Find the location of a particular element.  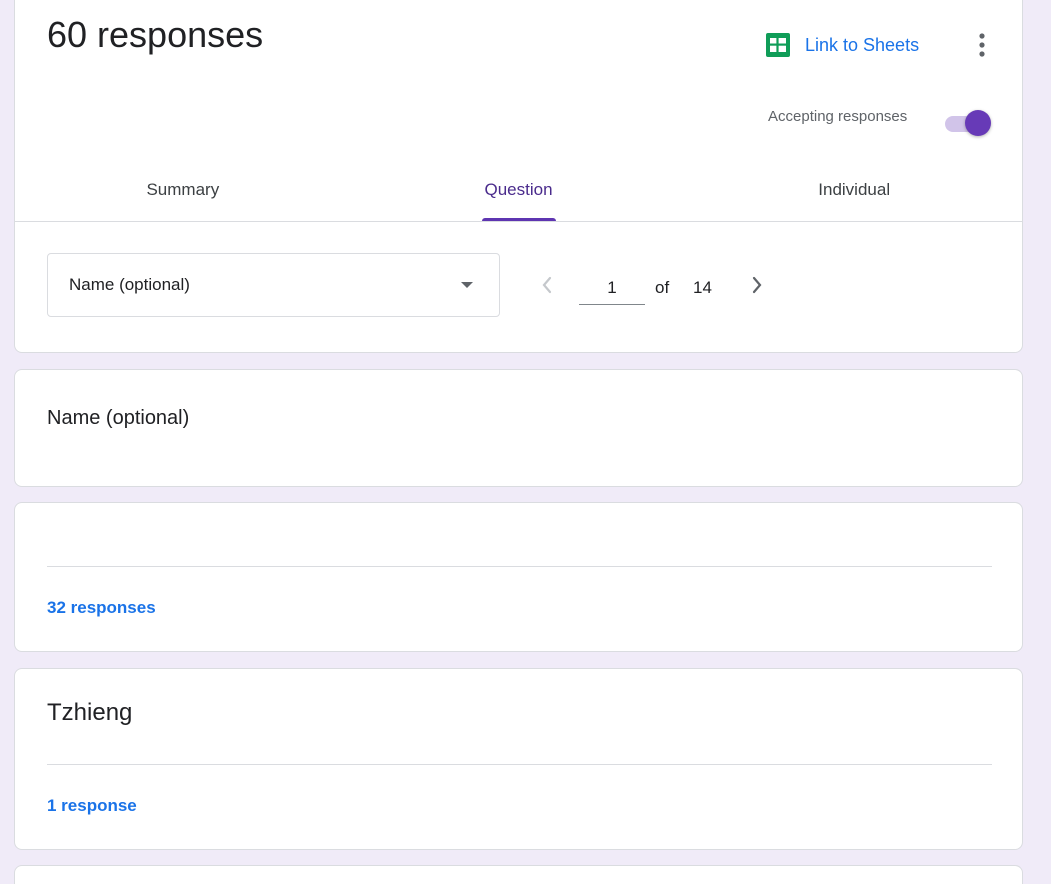

answer-group-card-partial is located at coordinates (518, 874).